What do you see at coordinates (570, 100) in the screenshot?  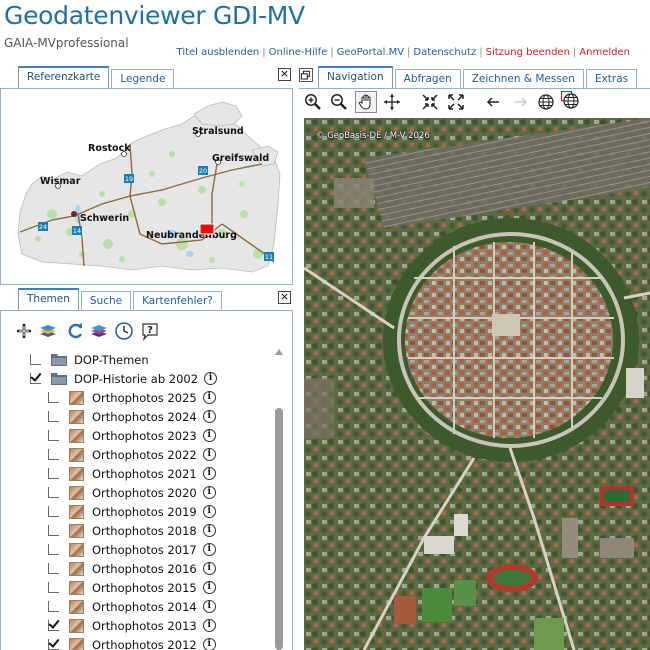 I see `globe-red-icon` at bounding box center [570, 100].